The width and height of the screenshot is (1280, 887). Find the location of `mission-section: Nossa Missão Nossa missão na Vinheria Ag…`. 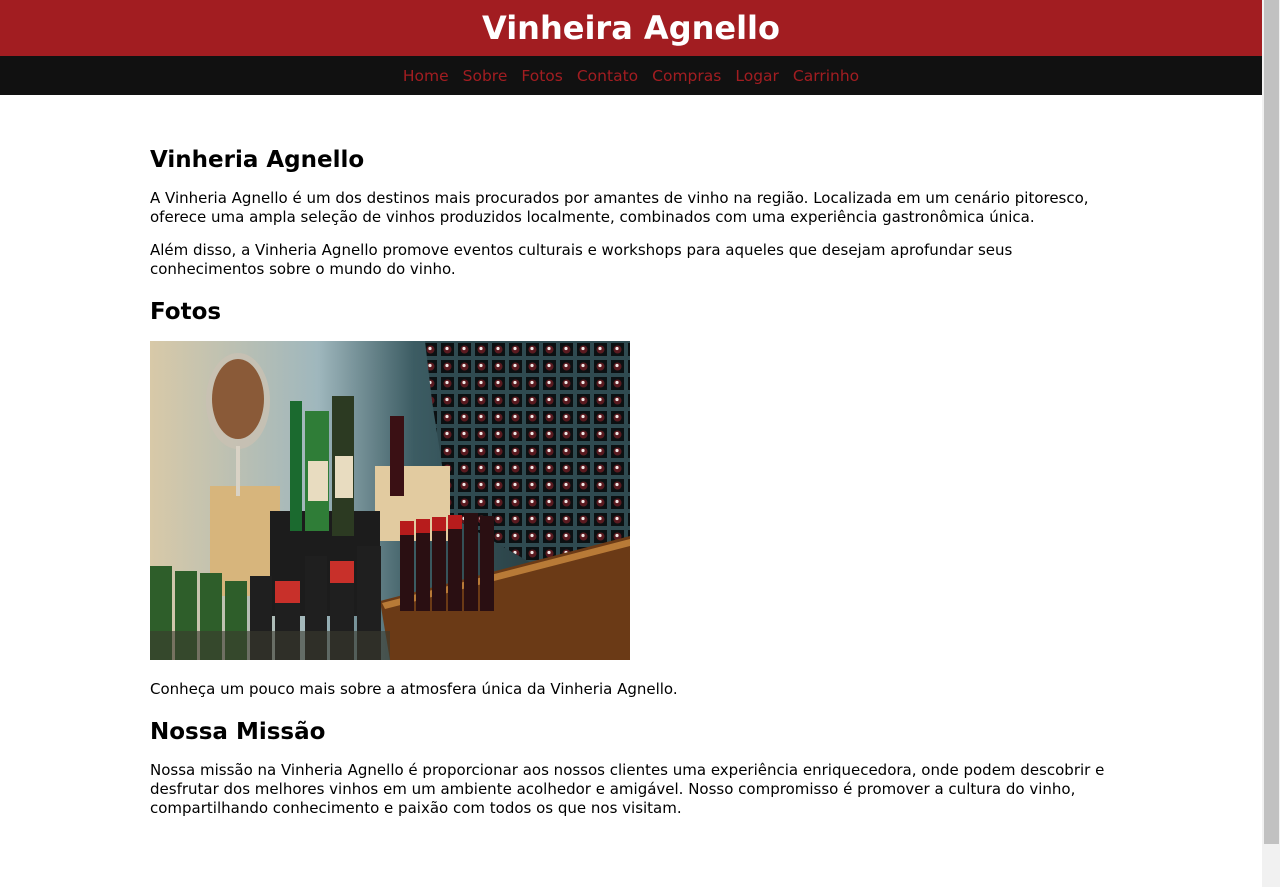

mission-section: Nossa Missão Nossa missão na Vinheria Ag… is located at coordinates (631, 767).